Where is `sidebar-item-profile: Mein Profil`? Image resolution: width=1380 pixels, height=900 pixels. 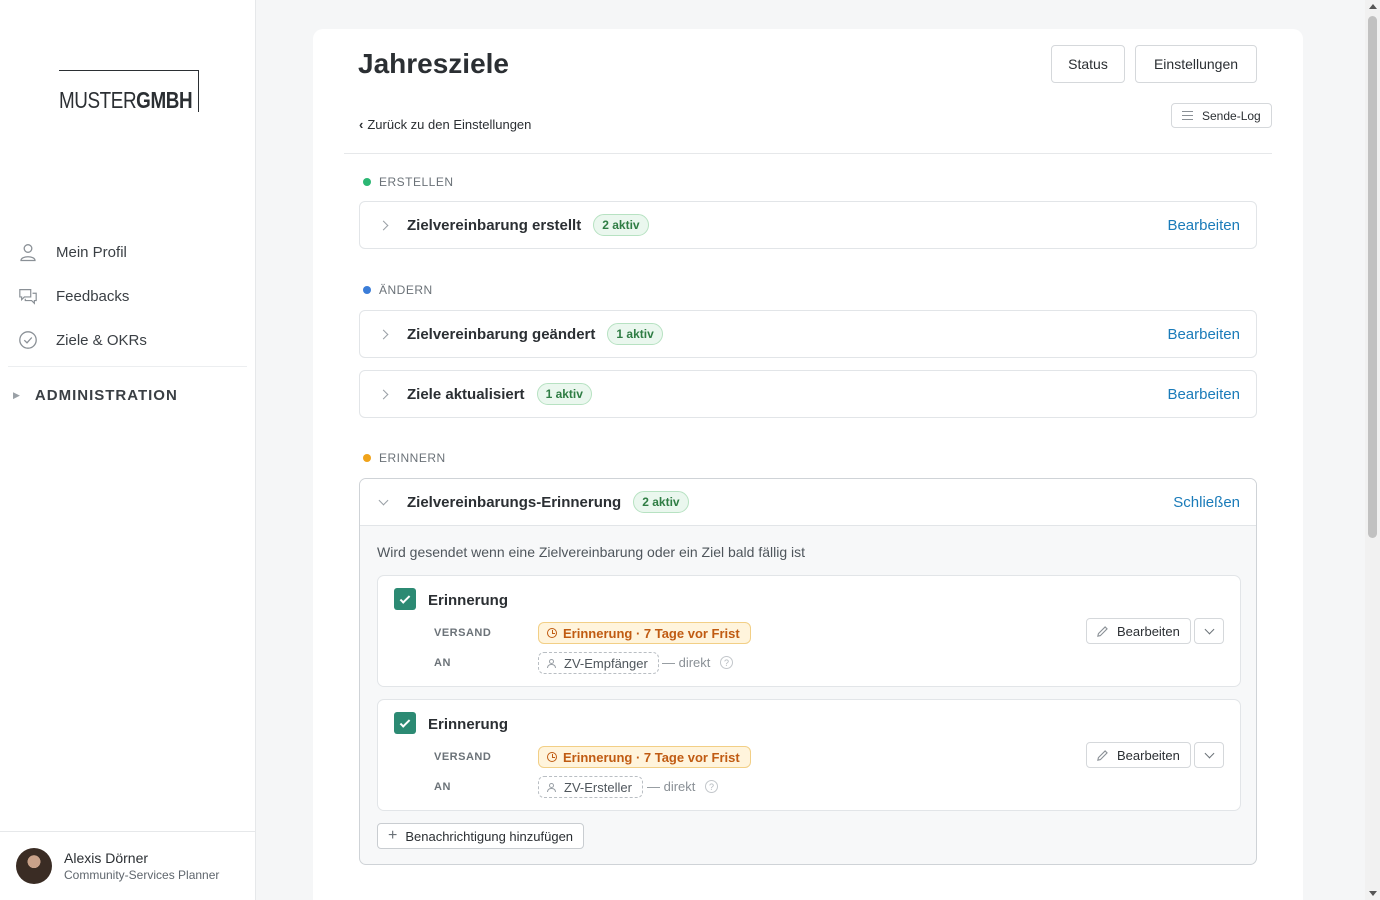 sidebar-item-profile: Mein Profil is located at coordinates (127, 252).